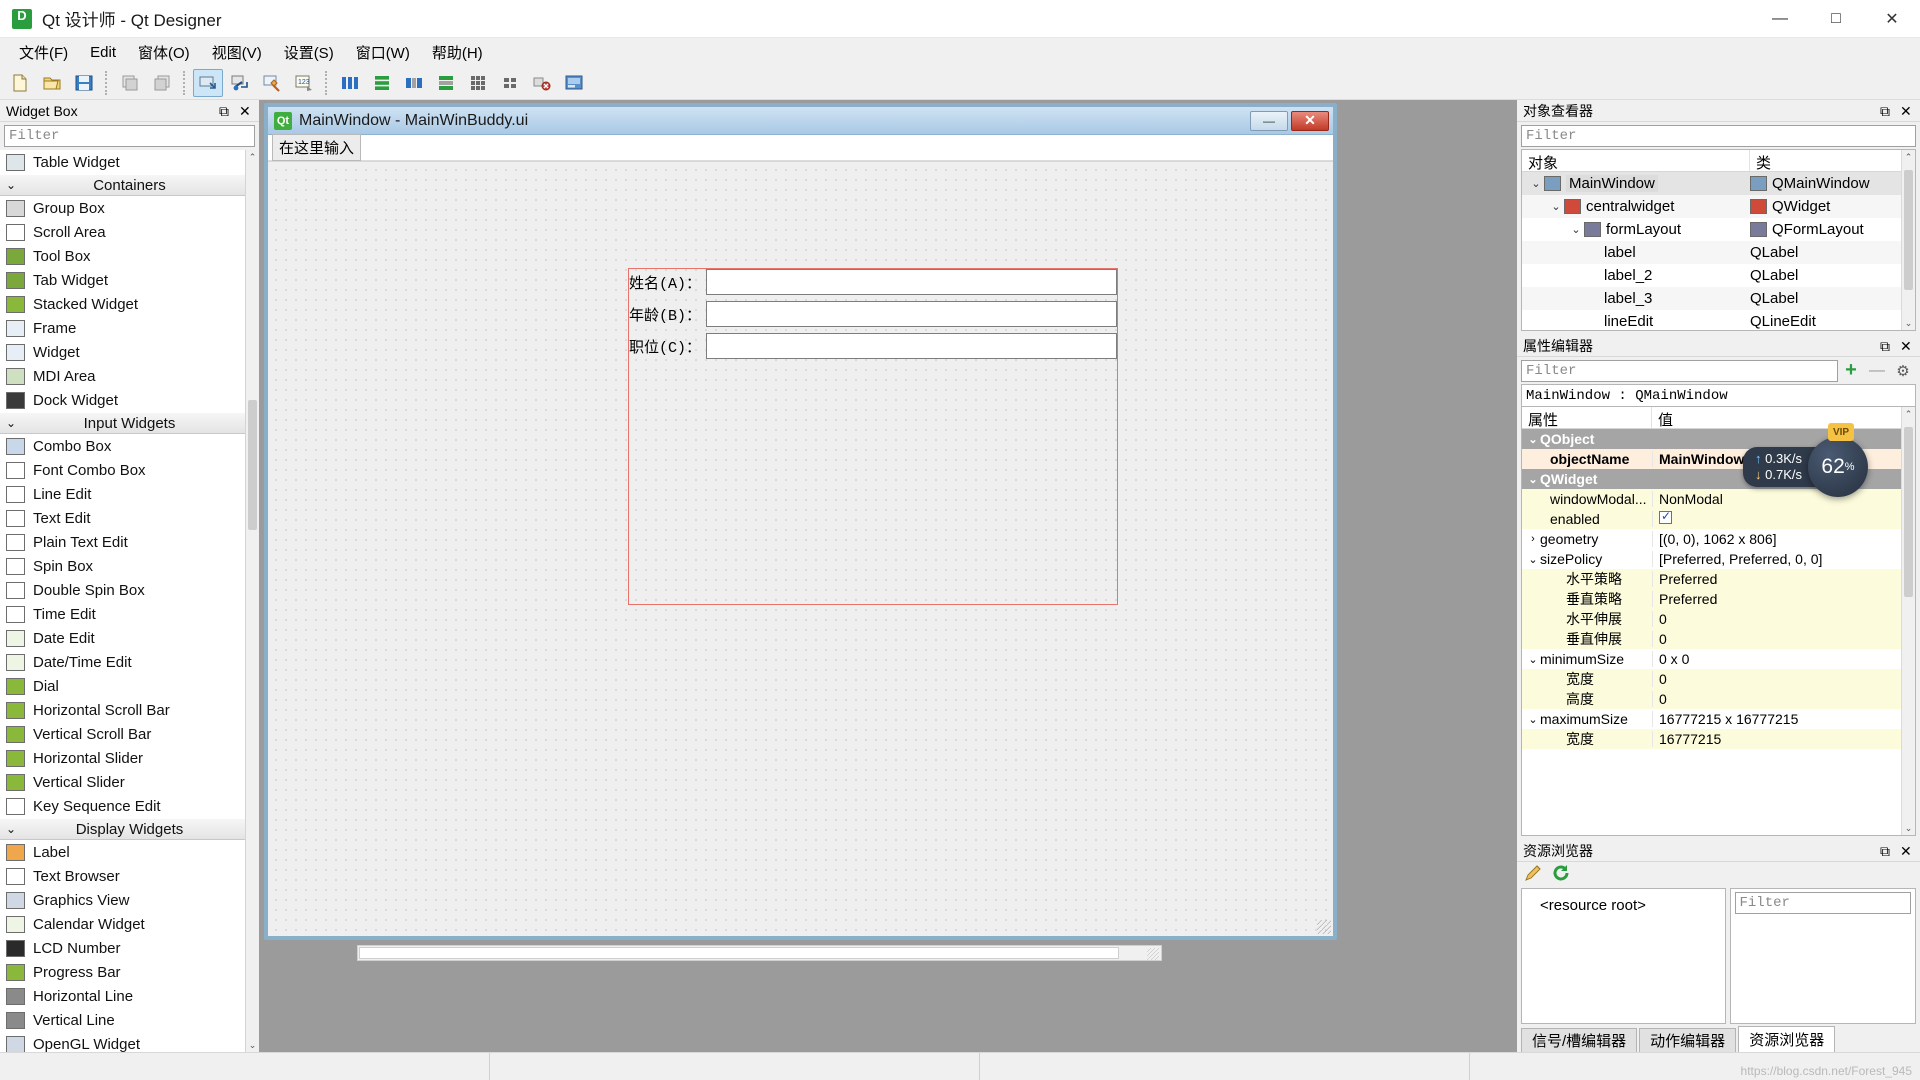 The height and width of the screenshot is (1080, 1920). Describe the element at coordinates (129, 734) in the screenshot. I see `widget-box-item: Vertical Scroll Bar` at that location.